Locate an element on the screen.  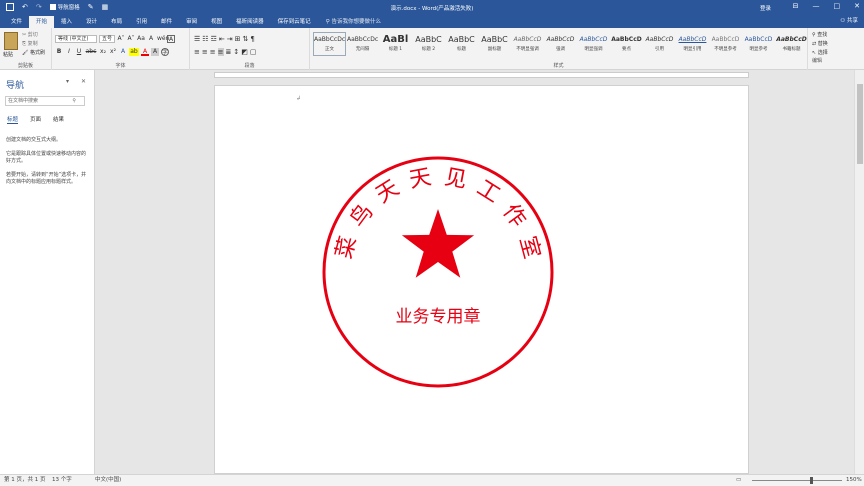
page-count: 第 1 页，共 1 页 is located at coordinates (25, 480).